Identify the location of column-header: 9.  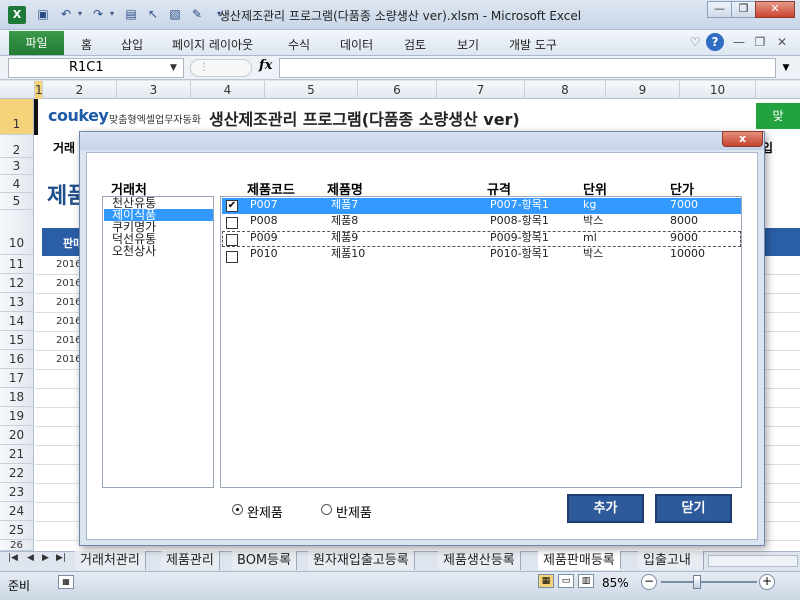
(643, 90).